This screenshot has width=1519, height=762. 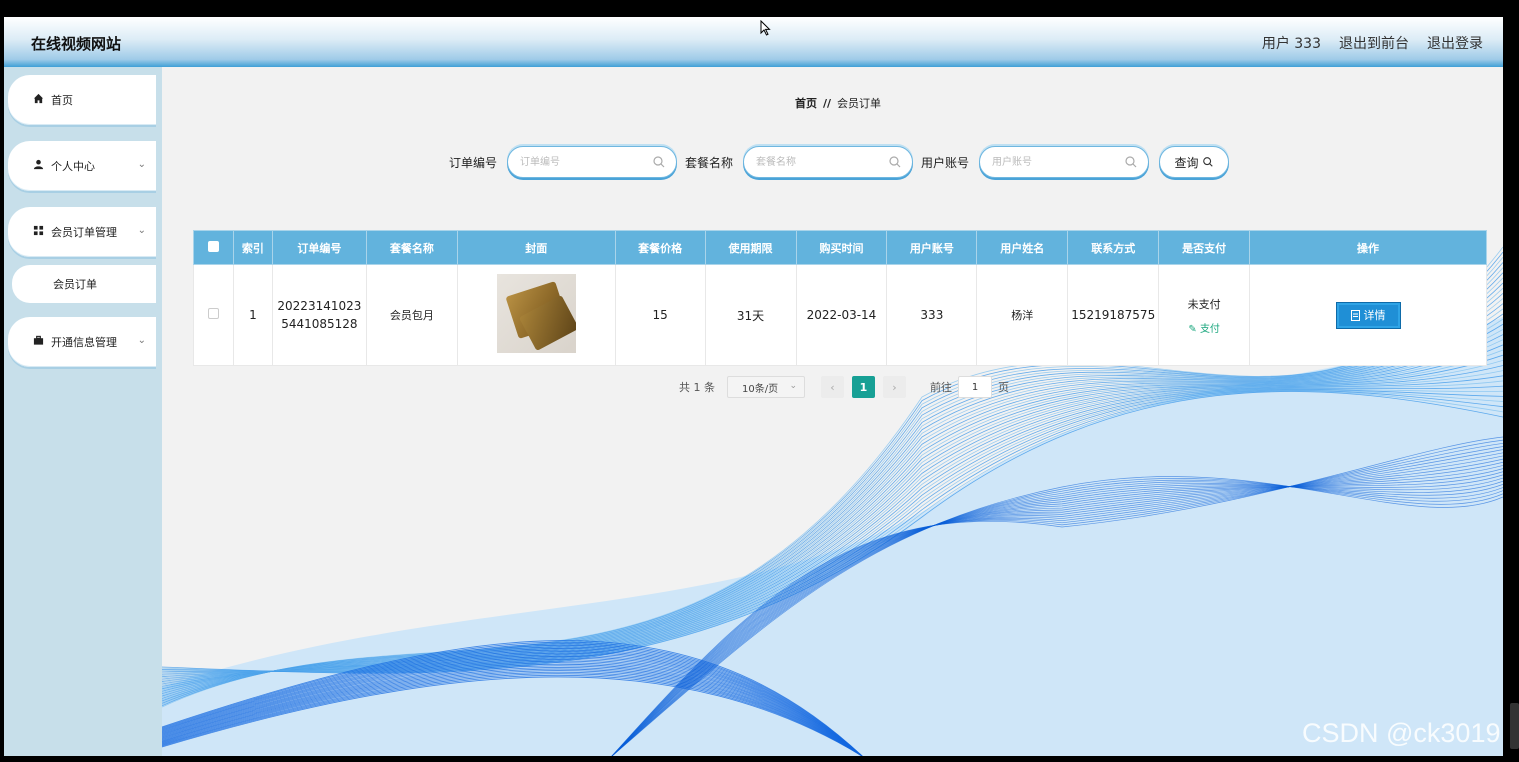 I want to click on account-field, so click(x=1064, y=162).